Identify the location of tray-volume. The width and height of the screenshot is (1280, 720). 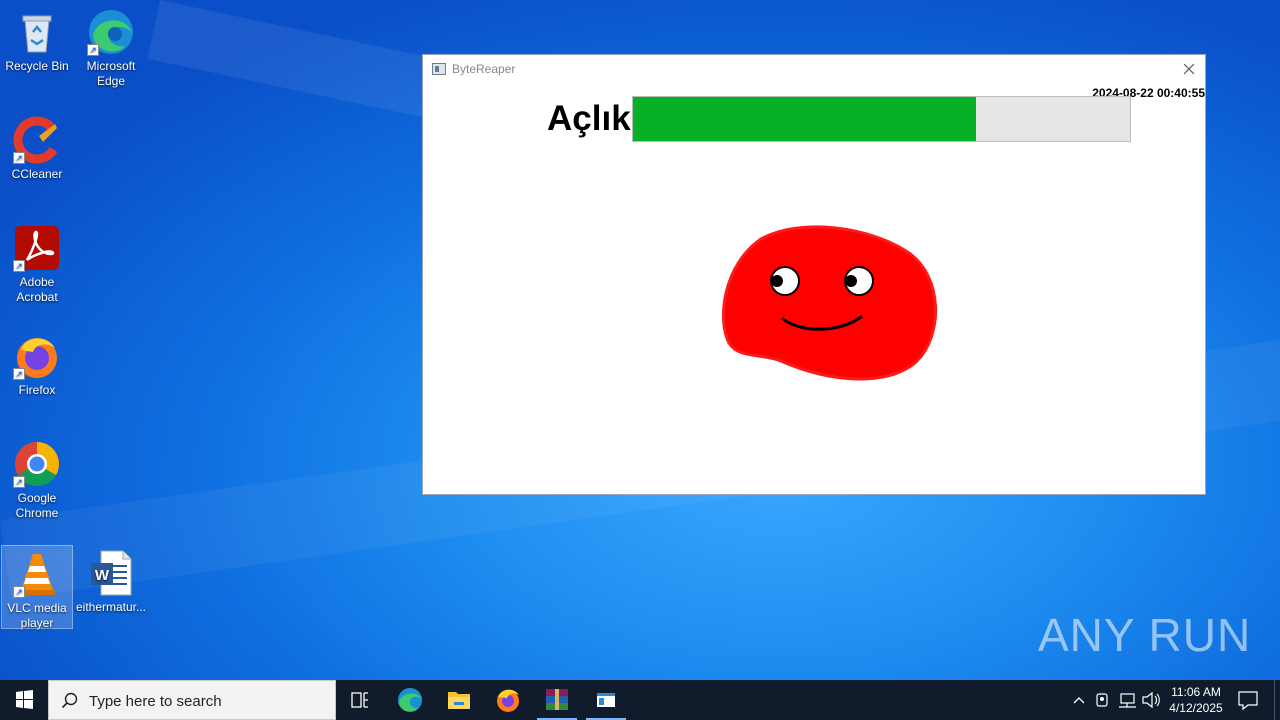
(1151, 700).